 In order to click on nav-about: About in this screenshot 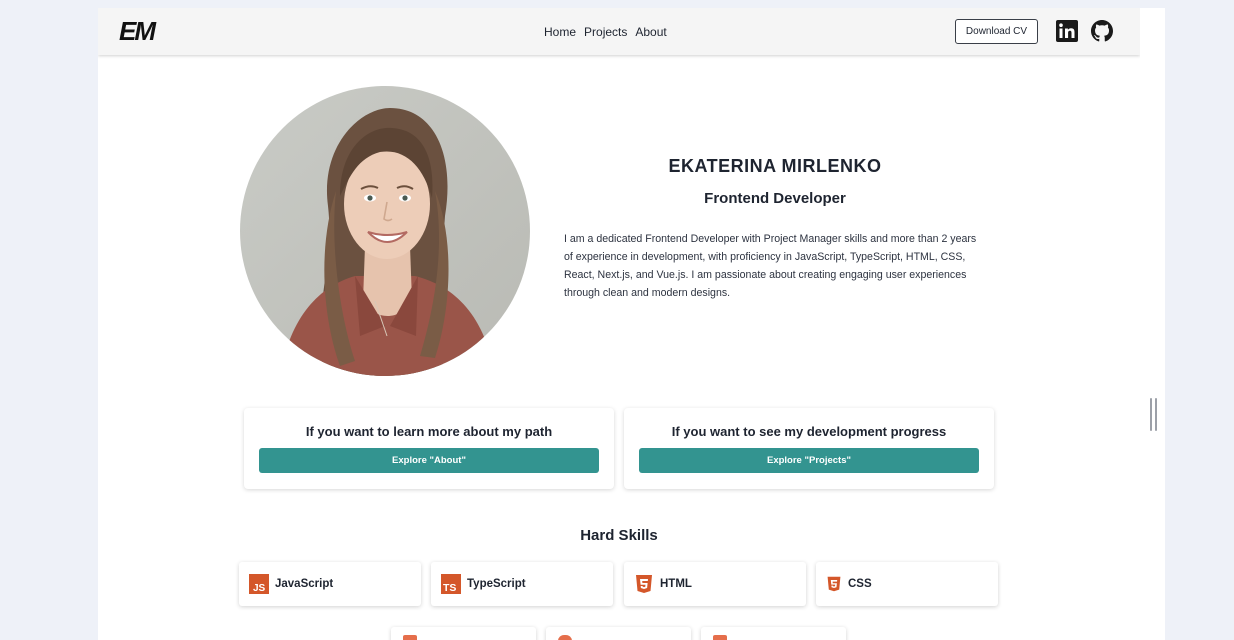, I will do `click(650, 32)`.